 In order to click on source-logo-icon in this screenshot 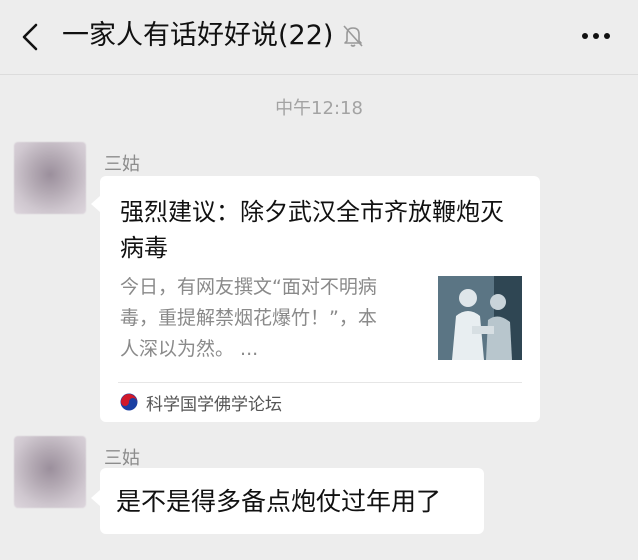, I will do `click(129, 402)`.